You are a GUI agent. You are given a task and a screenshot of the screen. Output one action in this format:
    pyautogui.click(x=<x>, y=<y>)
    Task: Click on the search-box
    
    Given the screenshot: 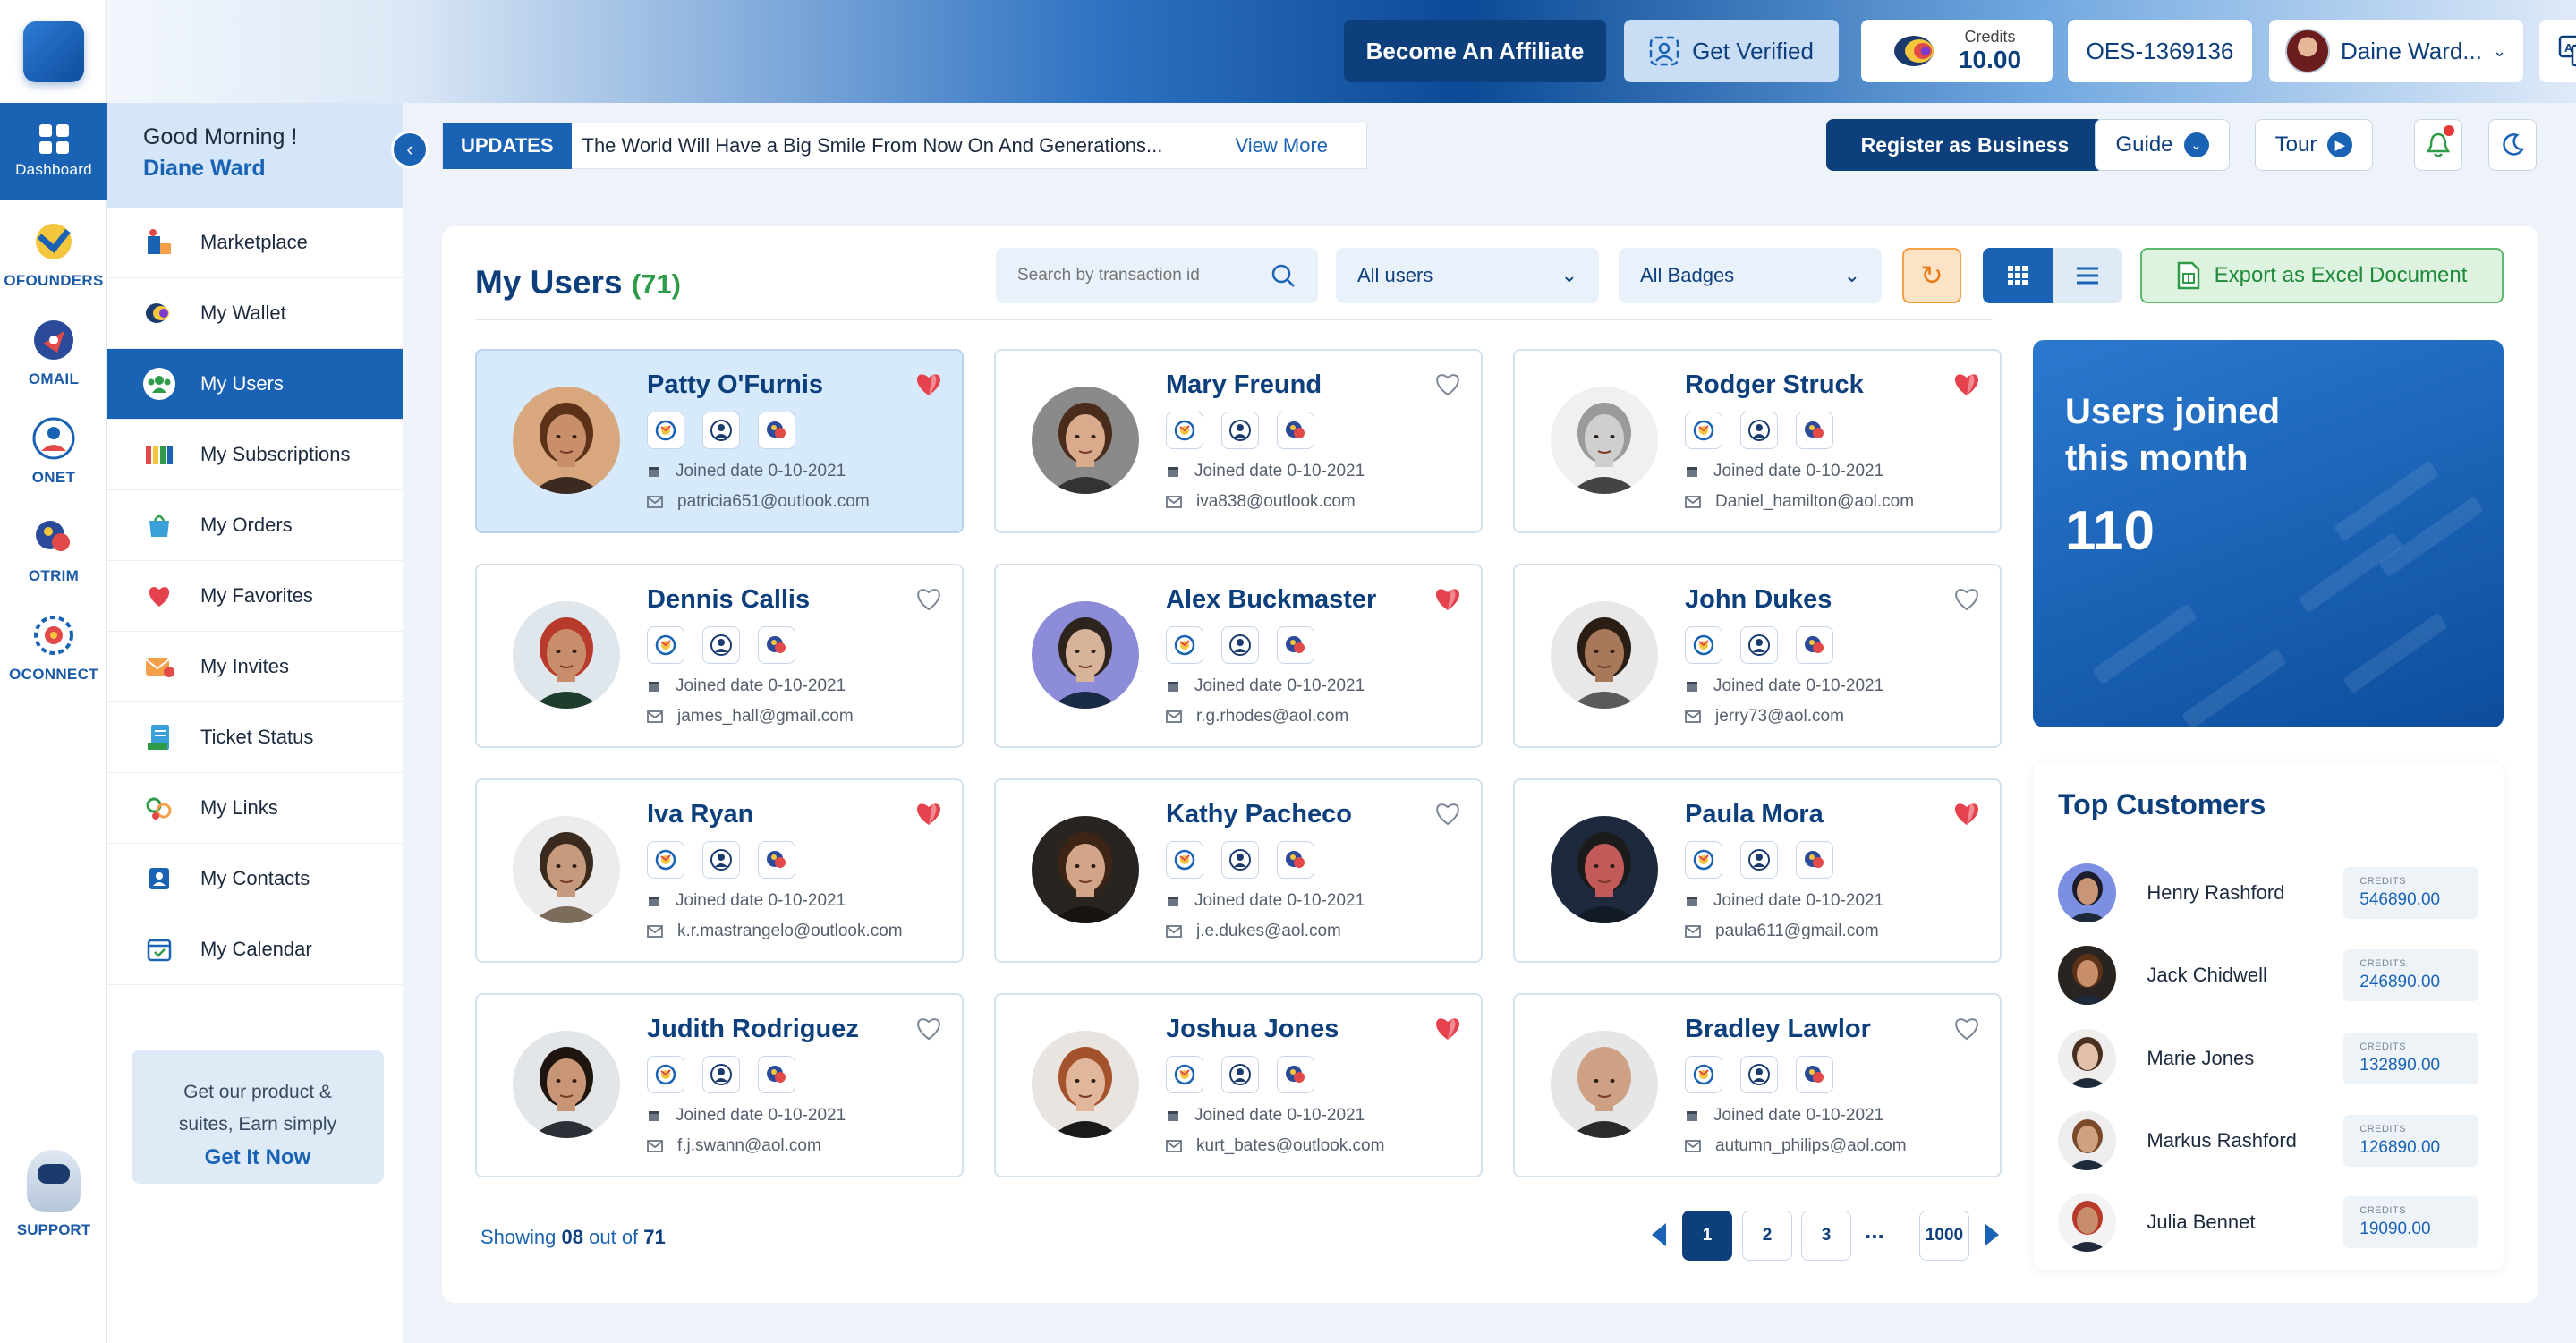 What is the action you would take?
    pyautogui.click(x=1157, y=275)
    